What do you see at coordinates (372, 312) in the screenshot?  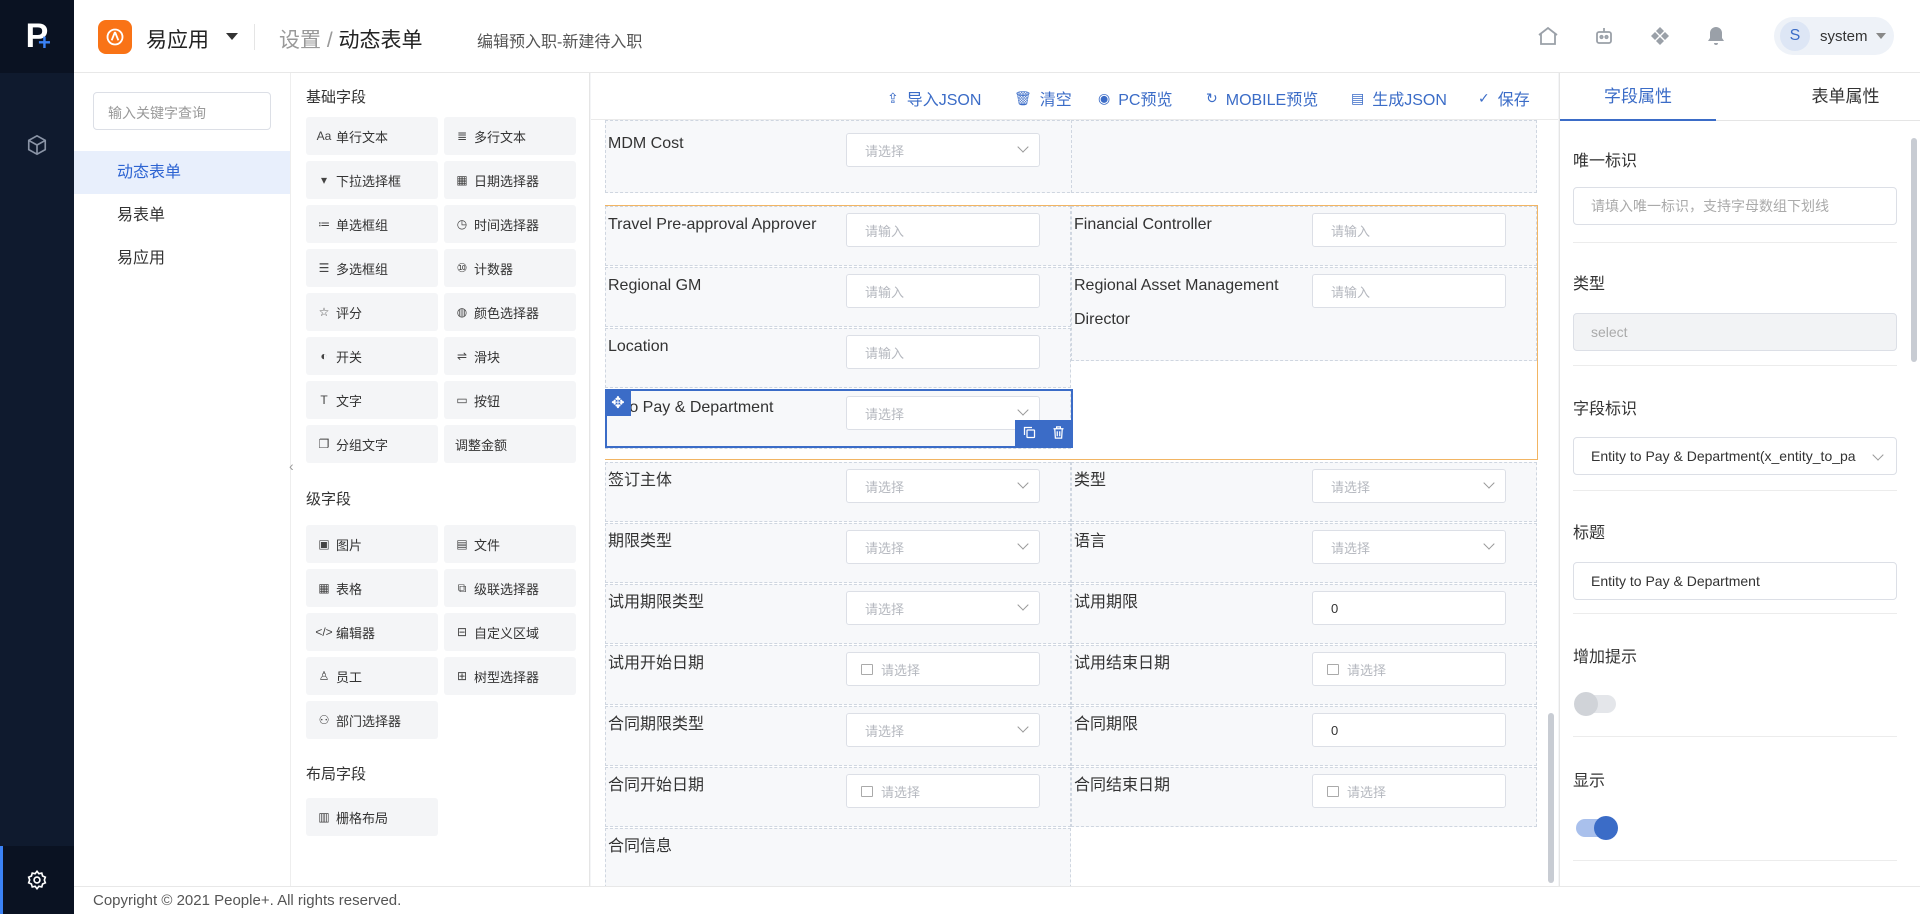 I see `palette-item: ☆ 评分` at bounding box center [372, 312].